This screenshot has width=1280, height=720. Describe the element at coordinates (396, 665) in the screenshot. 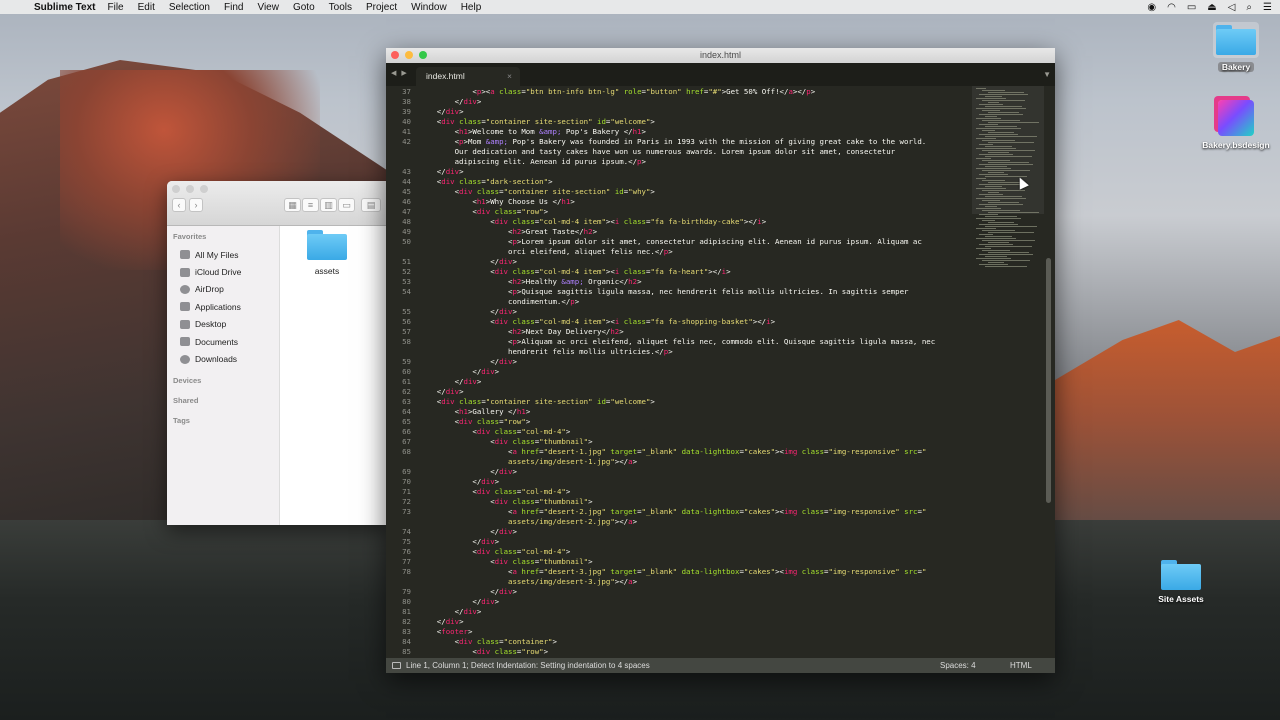

I see `panel-toggle-icon` at that location.